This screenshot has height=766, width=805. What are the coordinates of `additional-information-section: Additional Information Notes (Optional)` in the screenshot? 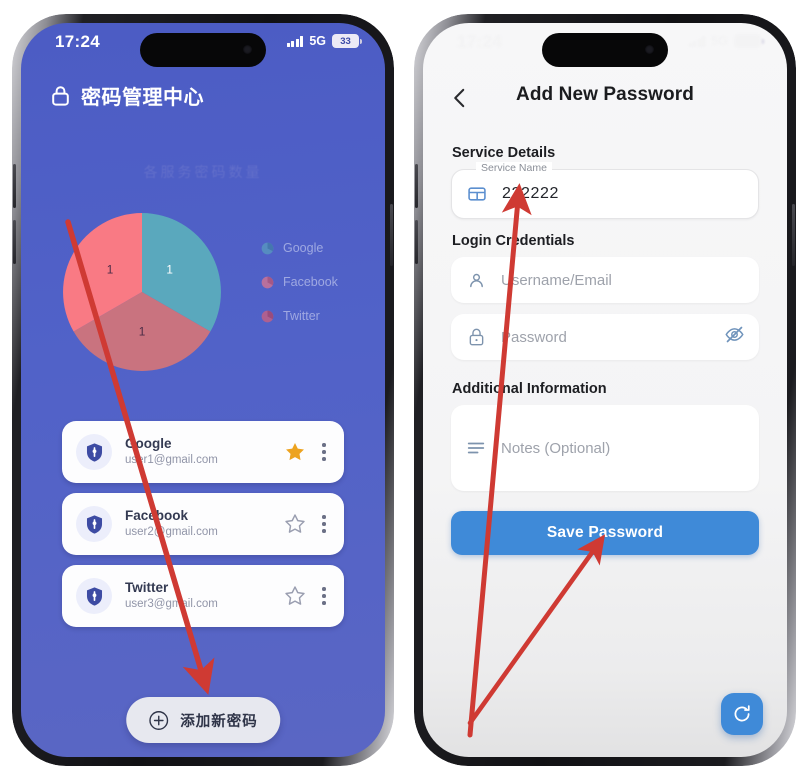 It's located at (605, 436).